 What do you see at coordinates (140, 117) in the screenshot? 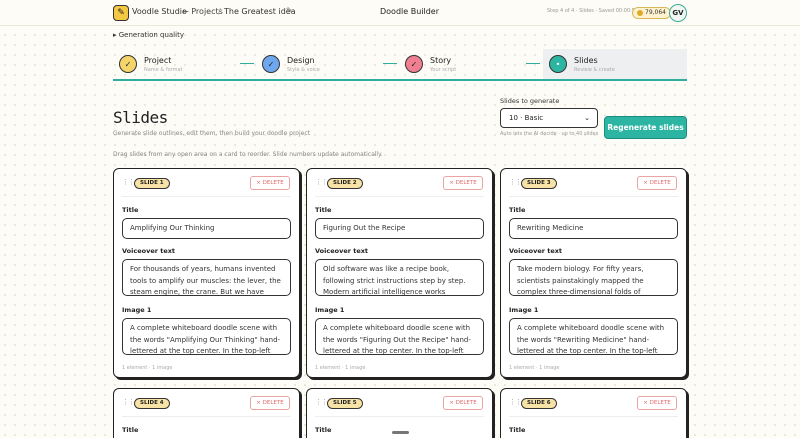
I see `page-title: Slides` at bounding box center [140, 117].